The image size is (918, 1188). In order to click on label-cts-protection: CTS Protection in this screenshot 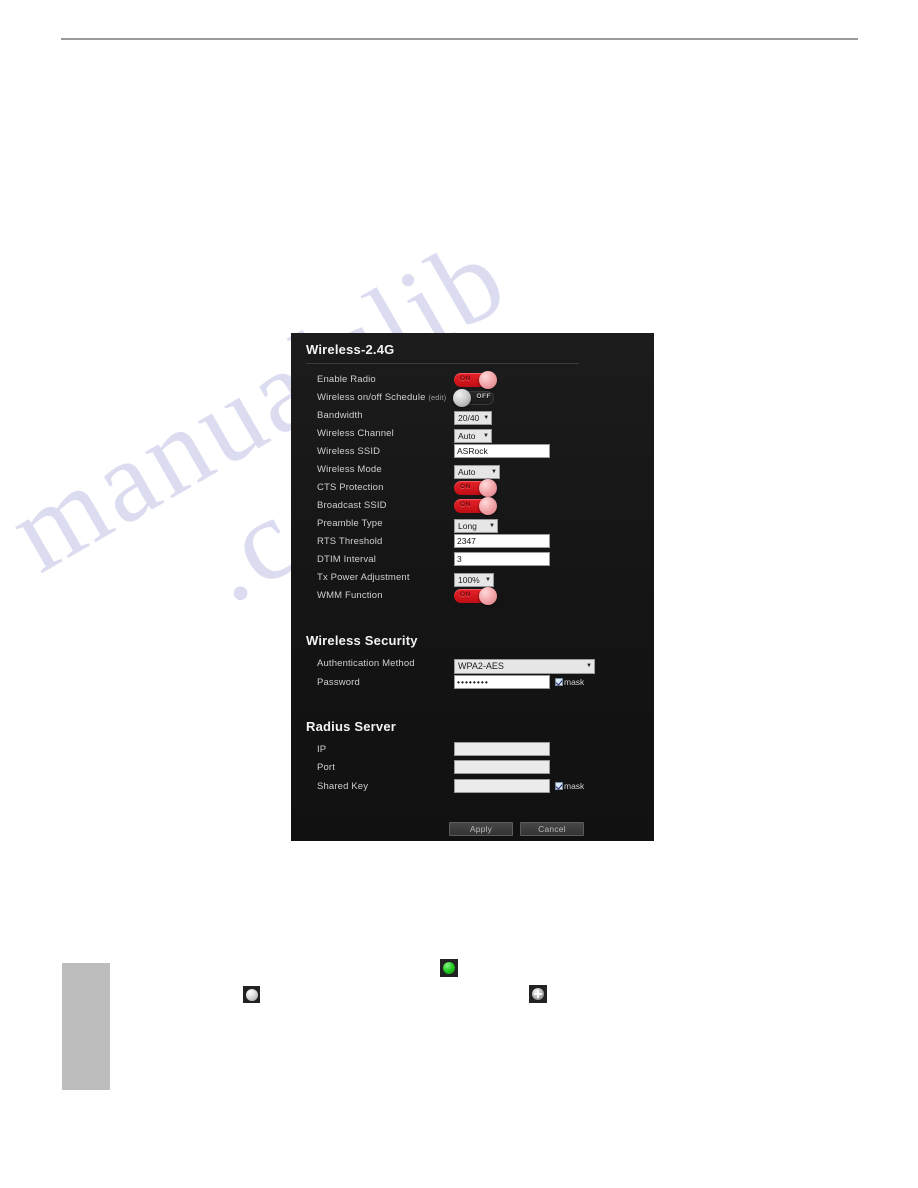, I will do `click(350, 487)`.